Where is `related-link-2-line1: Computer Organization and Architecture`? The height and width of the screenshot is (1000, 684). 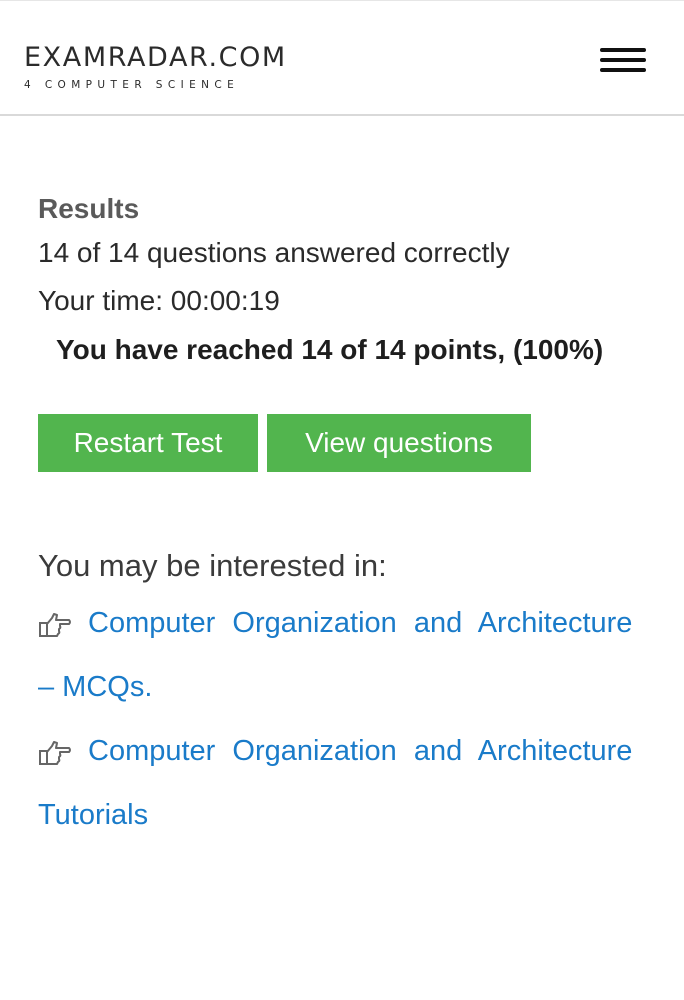
related-link-2-line1: Computer Organization and Architecture is located at coordinates (360, 751).